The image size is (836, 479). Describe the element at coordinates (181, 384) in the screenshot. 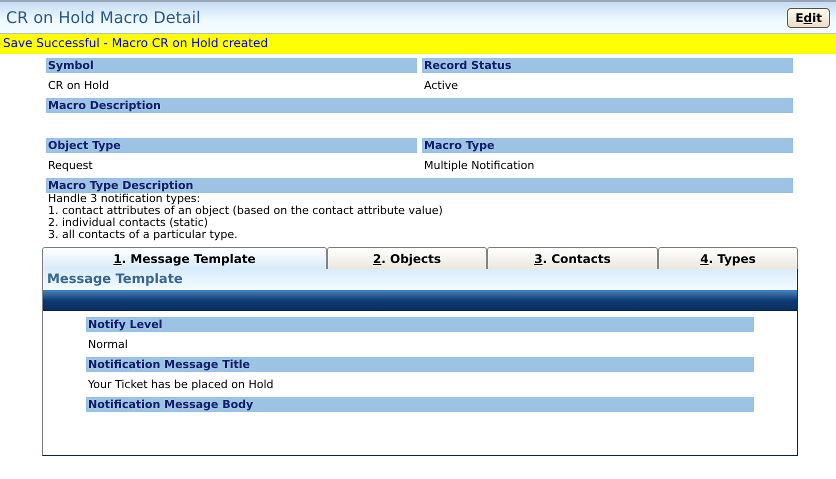

I see `field-value: Your Ticket has be placed on Hold` at that location.